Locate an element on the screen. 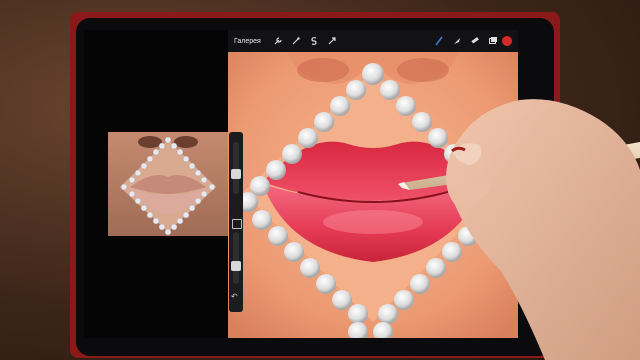  gallery-button: Галерея is located at coordinates (247, 41).